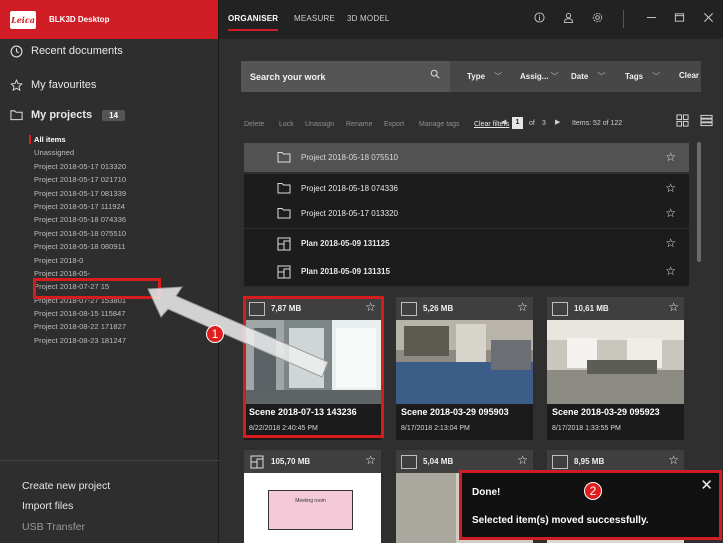 Image resolution: width=723 pixels, height=543 pixels. Describe the element at coordinates (54, 153) in the screenshot. I see `project-item-label: Unassigned` at that location.